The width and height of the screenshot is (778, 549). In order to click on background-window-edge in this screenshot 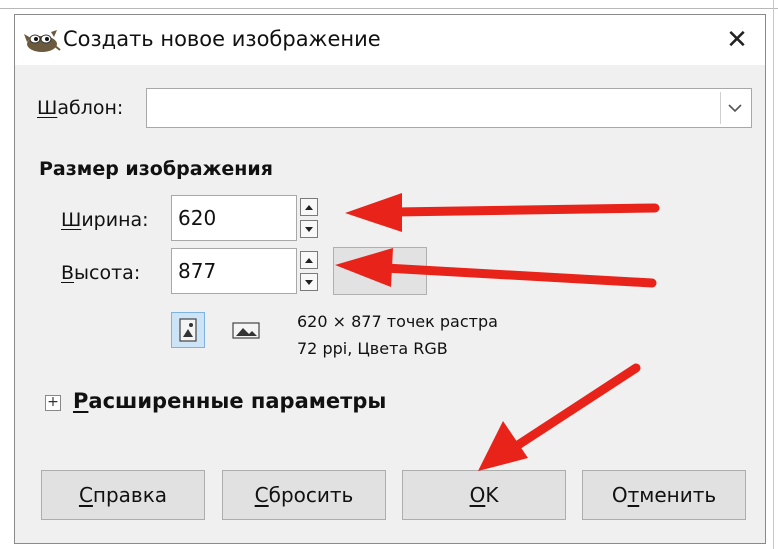, I will do `click(389, 8)`.